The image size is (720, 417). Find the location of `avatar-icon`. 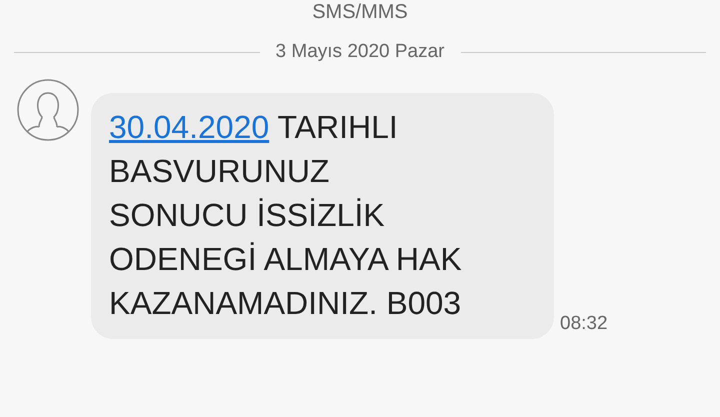

avatar-icon is located at coordinates (48, 109).